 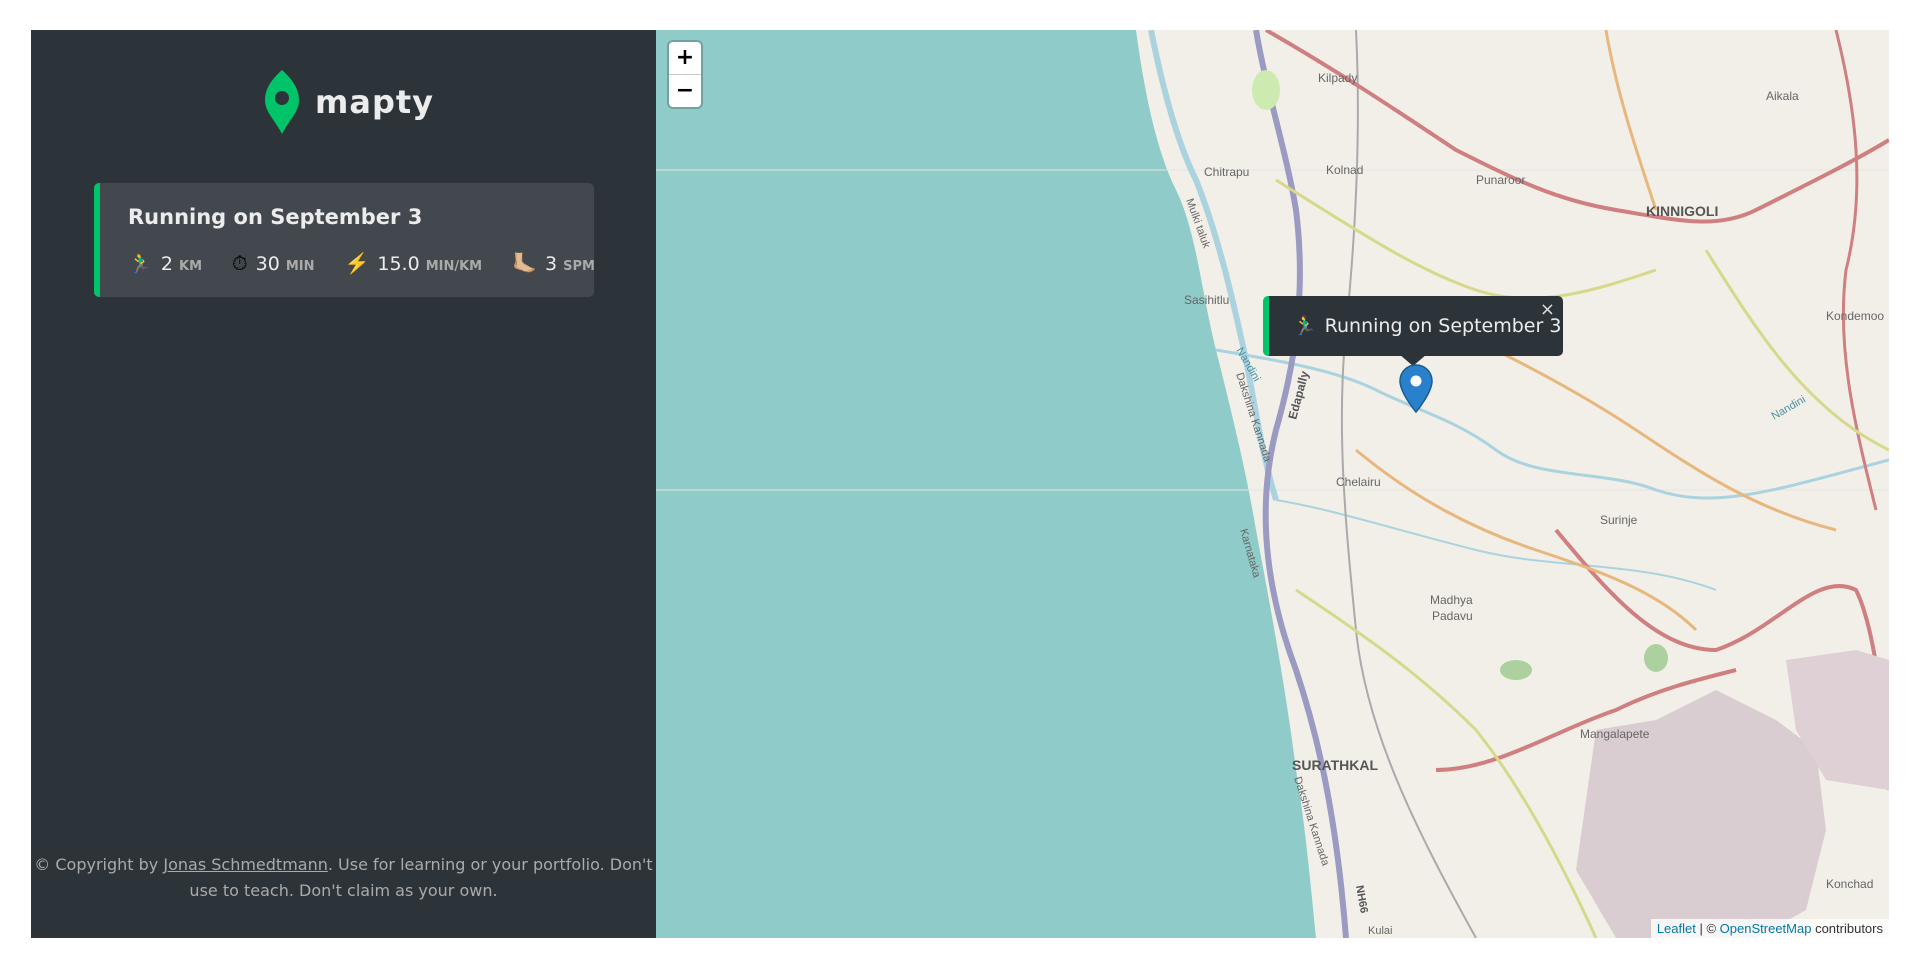 What do you see at coordinates (1337, 78) in the screenshot?
I see `svg-text: Kilpady` at bounding box center [1337, 78].